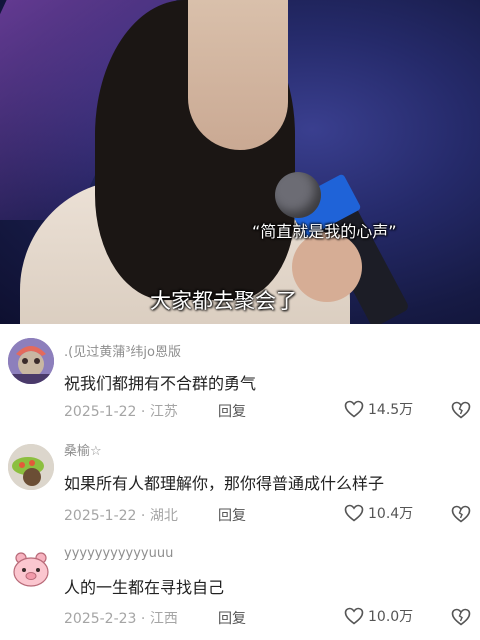  I want to click on like-count: 14.5万, so click(391, 410).